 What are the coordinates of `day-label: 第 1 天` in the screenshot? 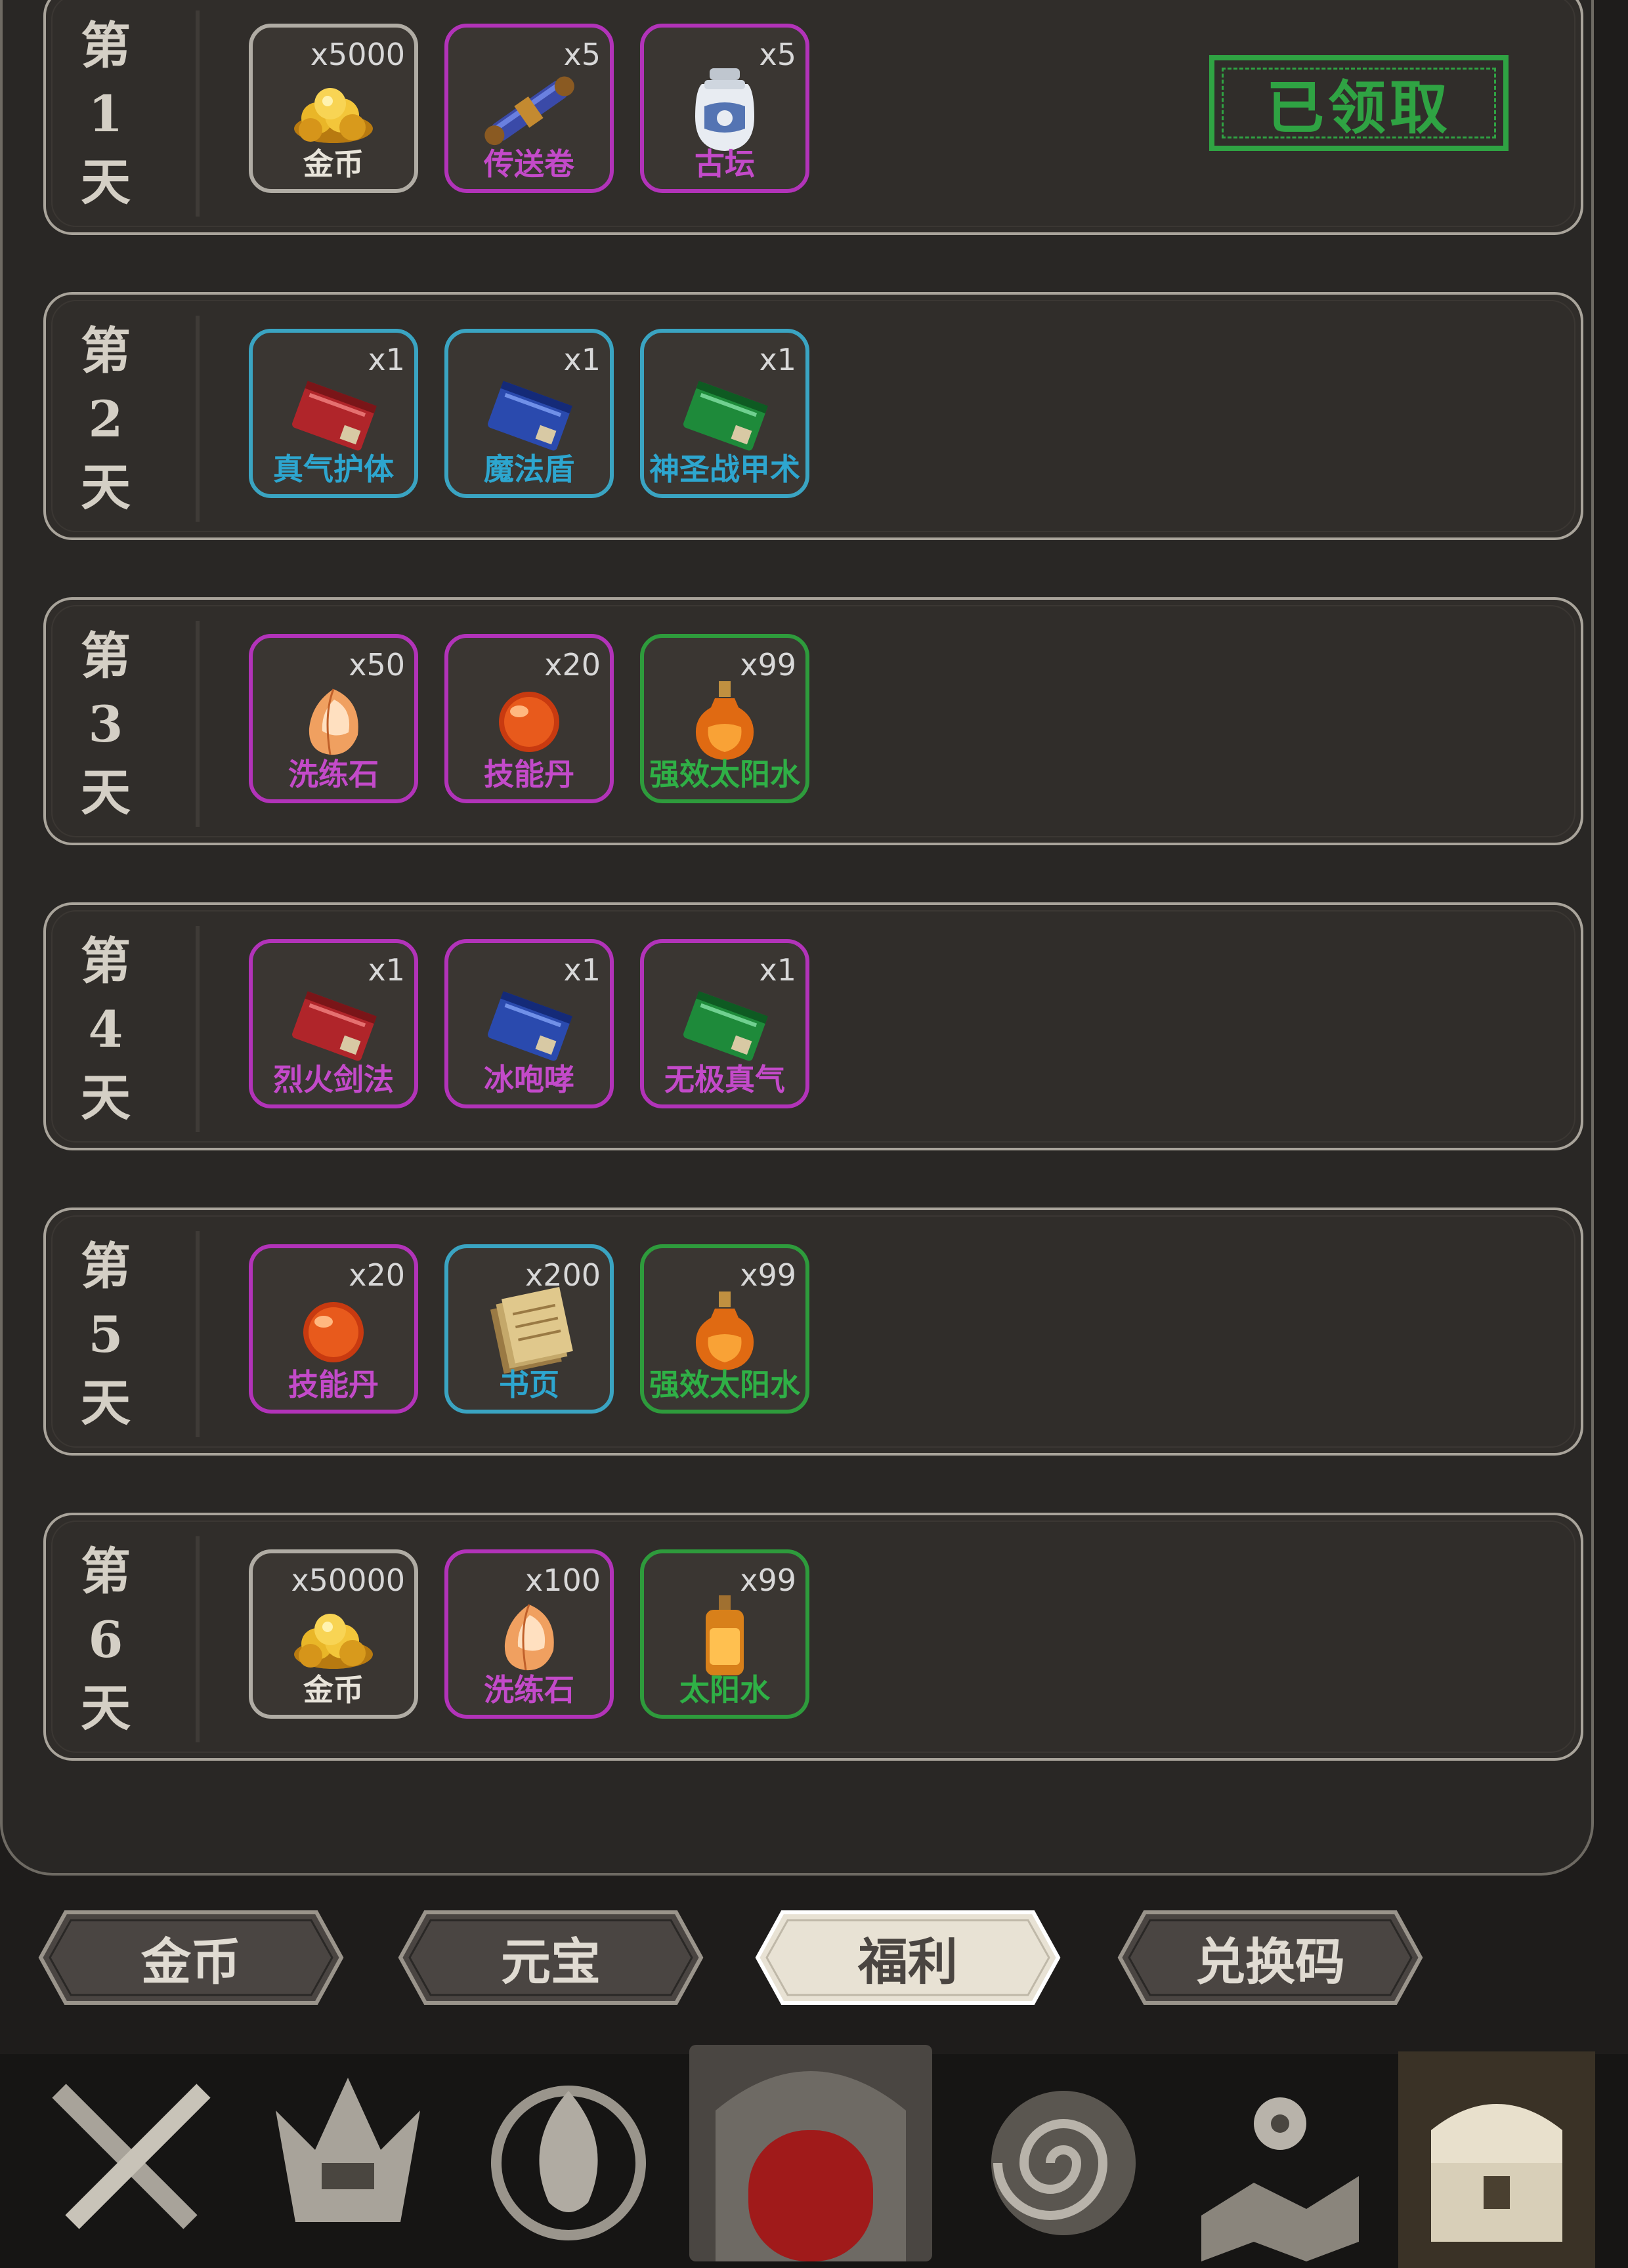 It's located at (106, 114).